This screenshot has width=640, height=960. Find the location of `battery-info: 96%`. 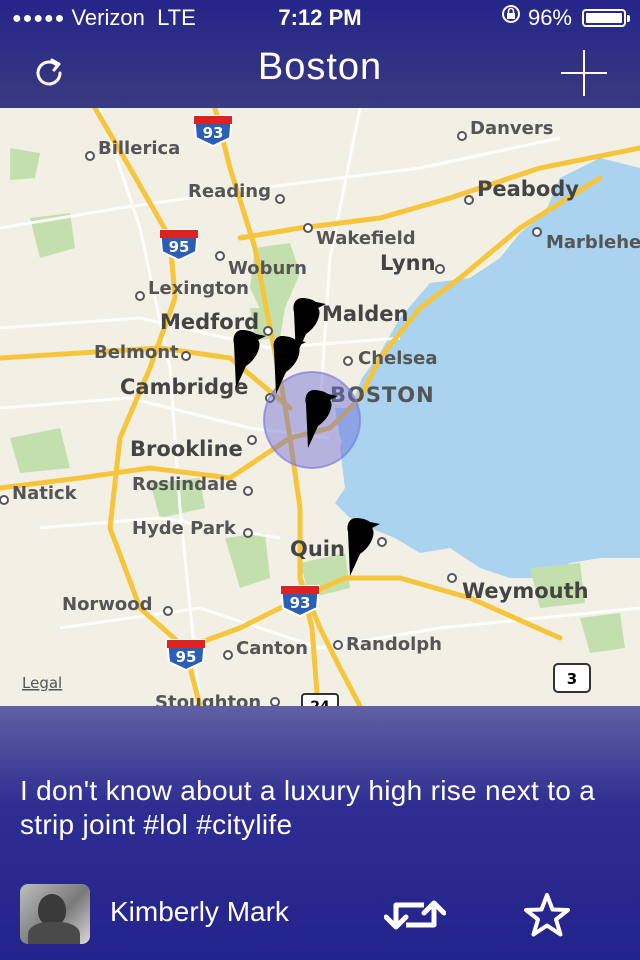

battery-info: 96% is located at coordinates (565, 18).